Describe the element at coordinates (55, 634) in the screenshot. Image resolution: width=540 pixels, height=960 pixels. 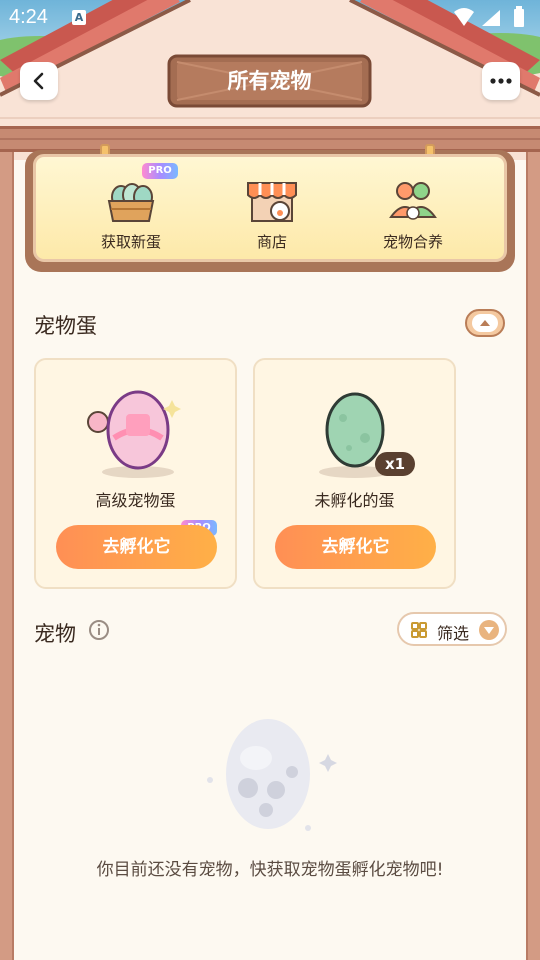
I see `pets-section-title: 宠物` at that location.